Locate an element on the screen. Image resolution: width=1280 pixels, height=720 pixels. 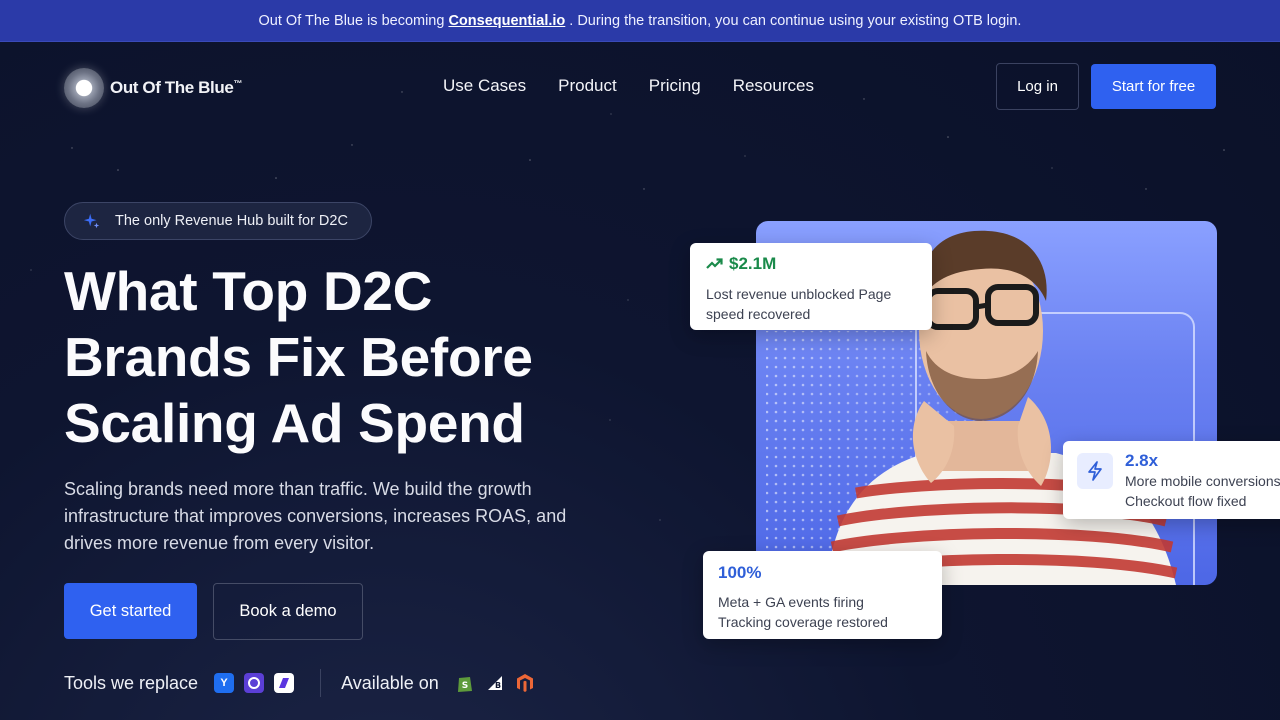
bigcommerce-icon: B is located at coordinates (495, 683).